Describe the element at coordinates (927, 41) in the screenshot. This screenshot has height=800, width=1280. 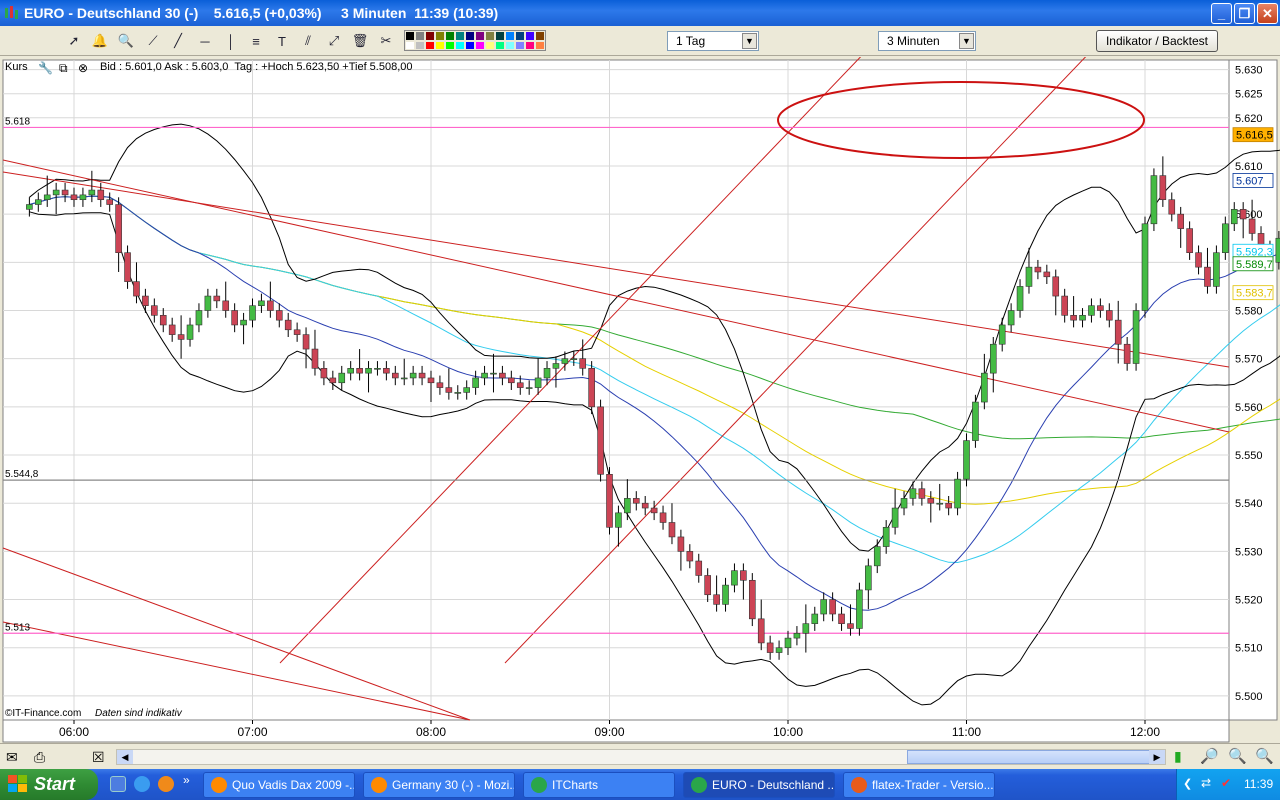
I see `interval-select: 3 Minuten ▼` at that location.